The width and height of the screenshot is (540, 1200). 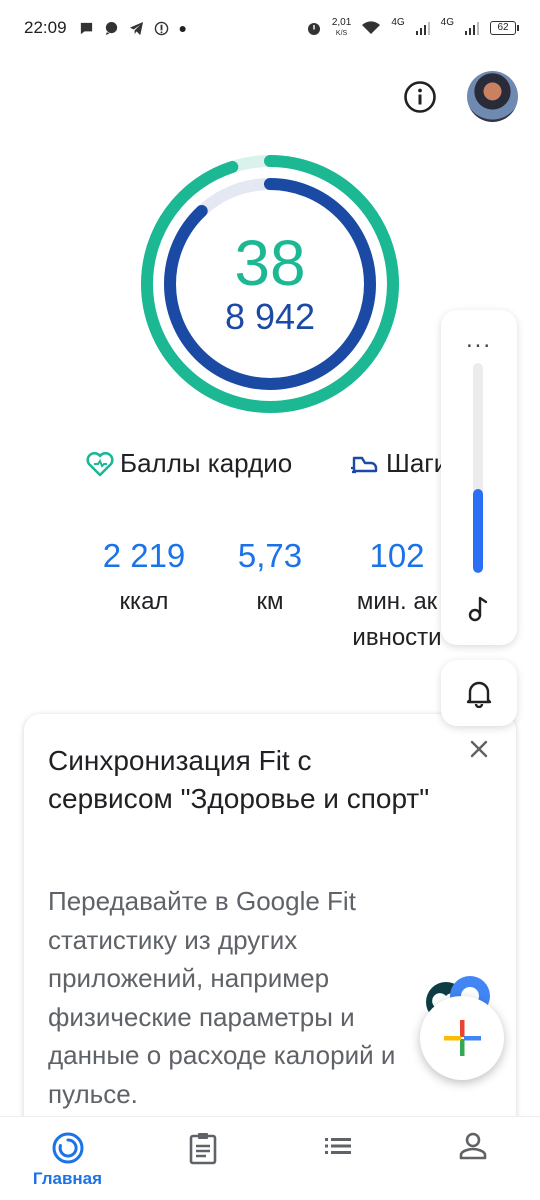 What do you see at coordinates (270, 263) in the screenshot?
I see `heart-points-value: 38` at bounding box center [270, 263].